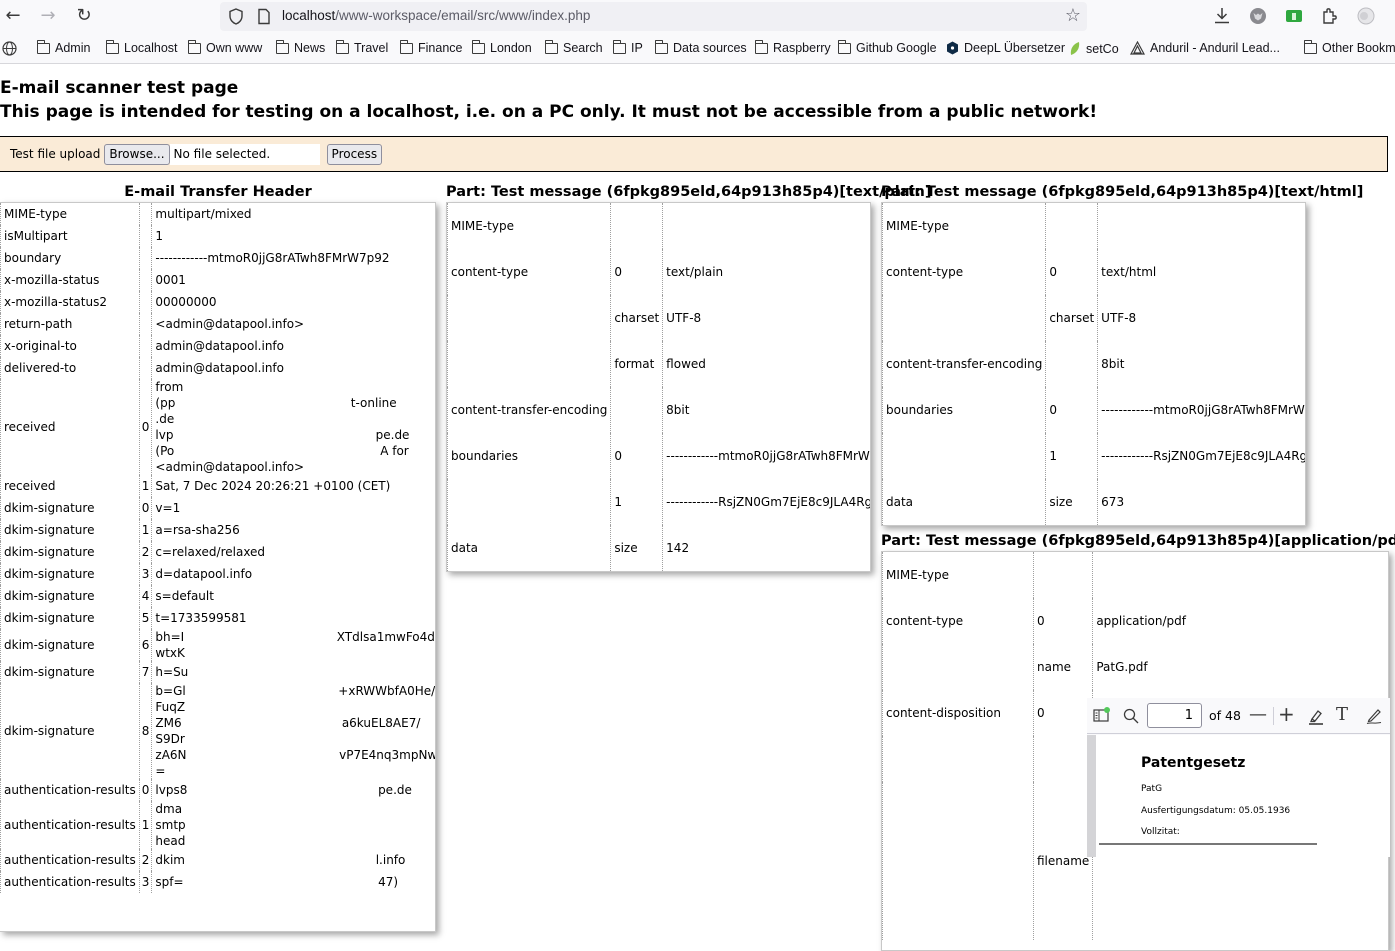 This screenshot has width=1395, height=951. I want to click on header-key: delivered-to, so click(70, 368).